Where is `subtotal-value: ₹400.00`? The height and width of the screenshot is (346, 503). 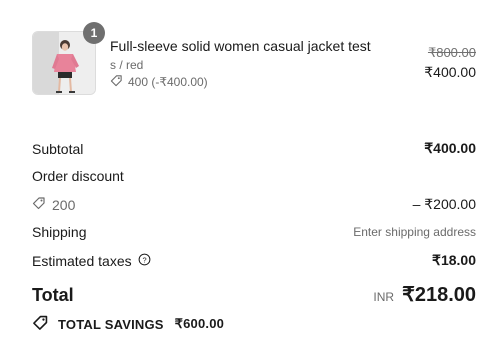
subtotal-value: ₹400.00 is located at coordinates (450, 148).